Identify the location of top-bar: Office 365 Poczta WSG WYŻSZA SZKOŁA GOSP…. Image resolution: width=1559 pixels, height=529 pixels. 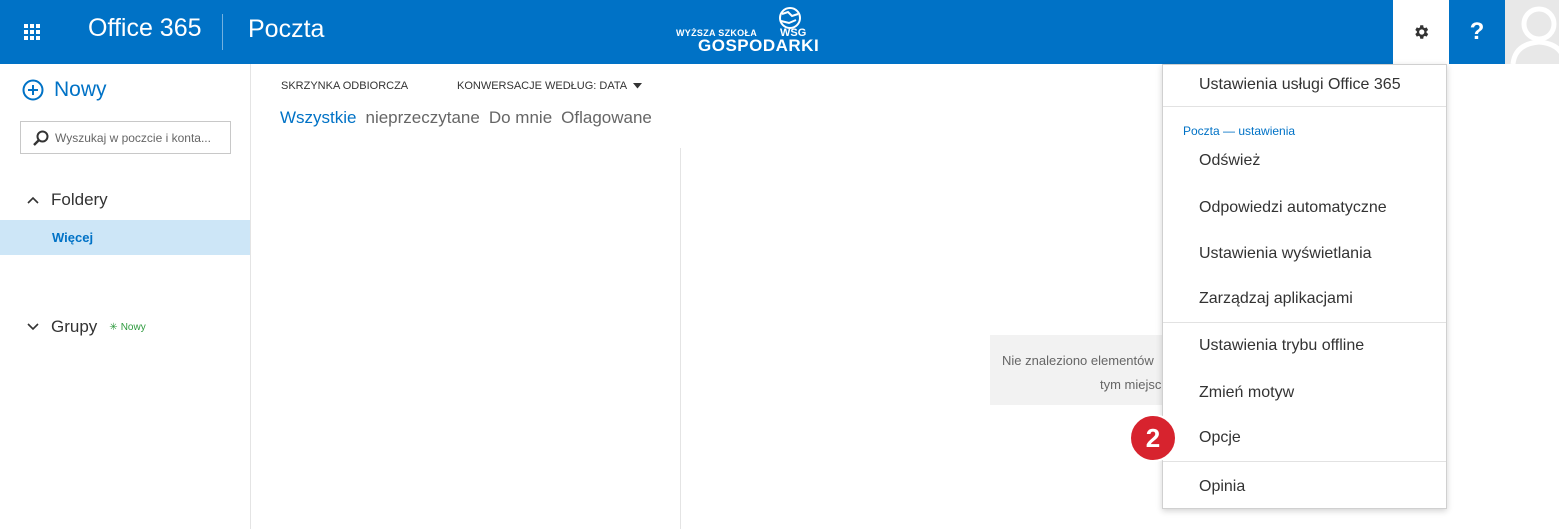
(779, 32).